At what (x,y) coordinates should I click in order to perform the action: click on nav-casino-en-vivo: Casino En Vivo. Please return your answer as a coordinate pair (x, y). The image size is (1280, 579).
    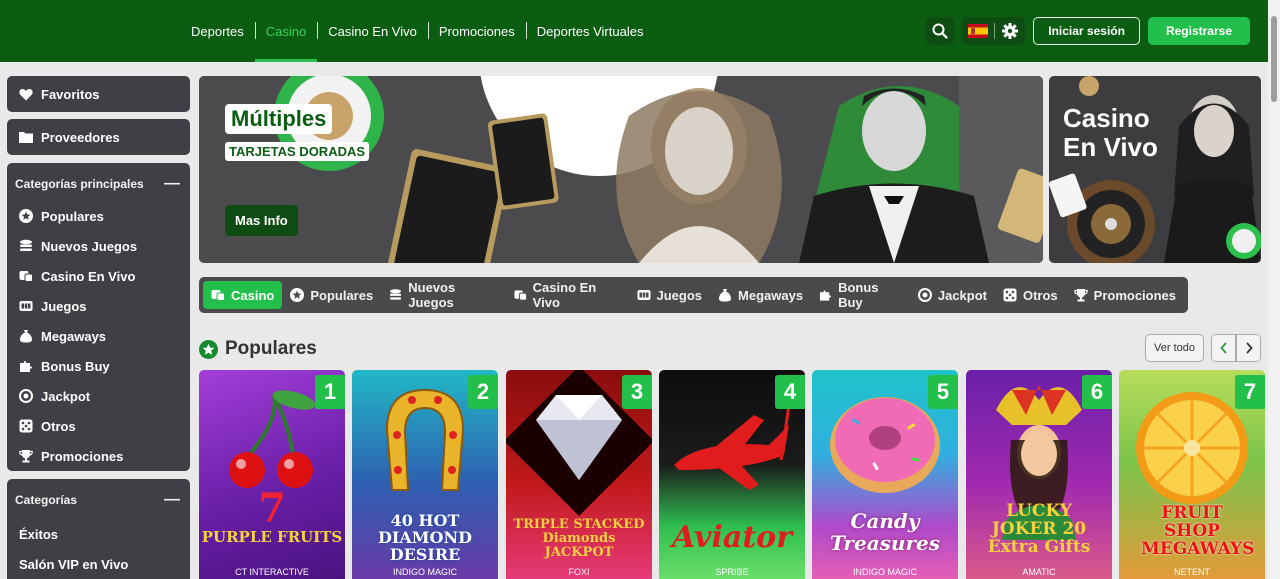
    Looking at the image, I should click on (372, 31).